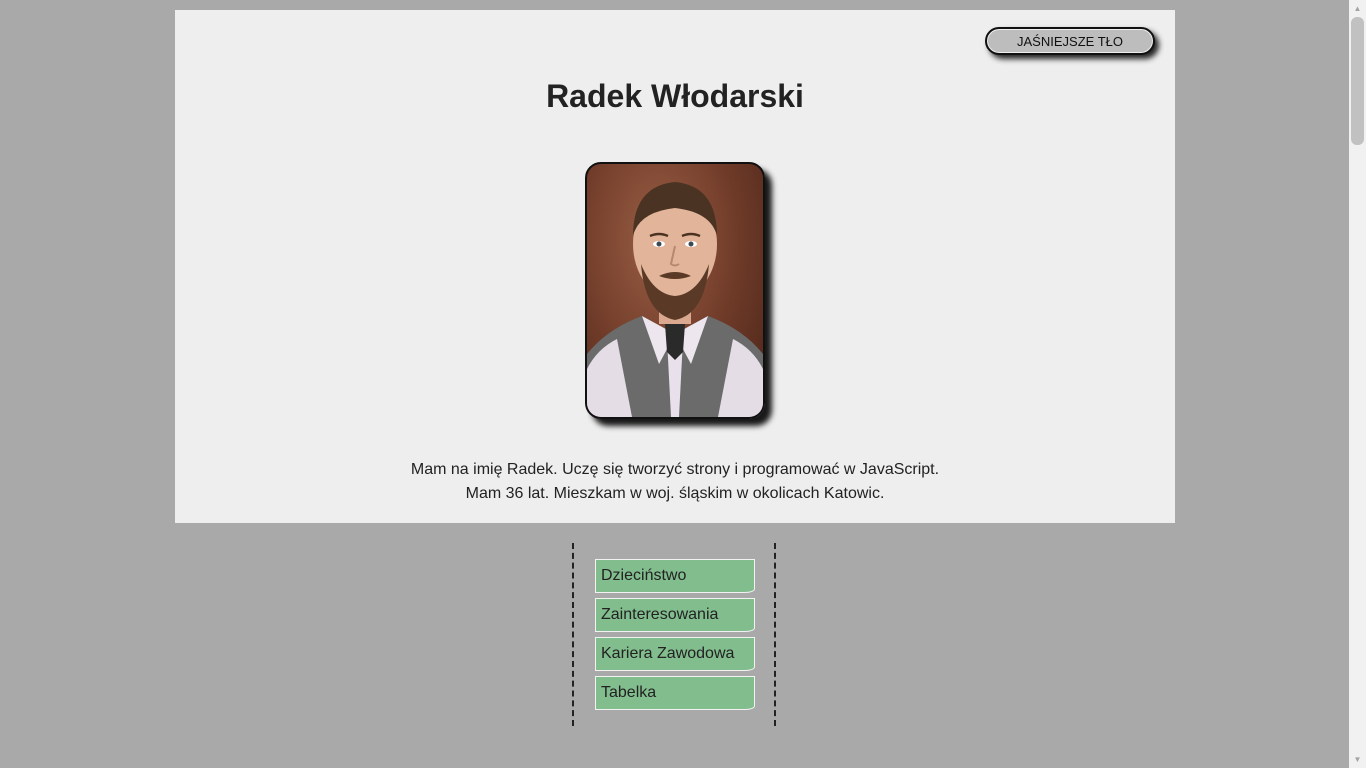 The width and height of the screenshot is (1366, 768). I want to click on portrait-illustration, so click(675, 299).